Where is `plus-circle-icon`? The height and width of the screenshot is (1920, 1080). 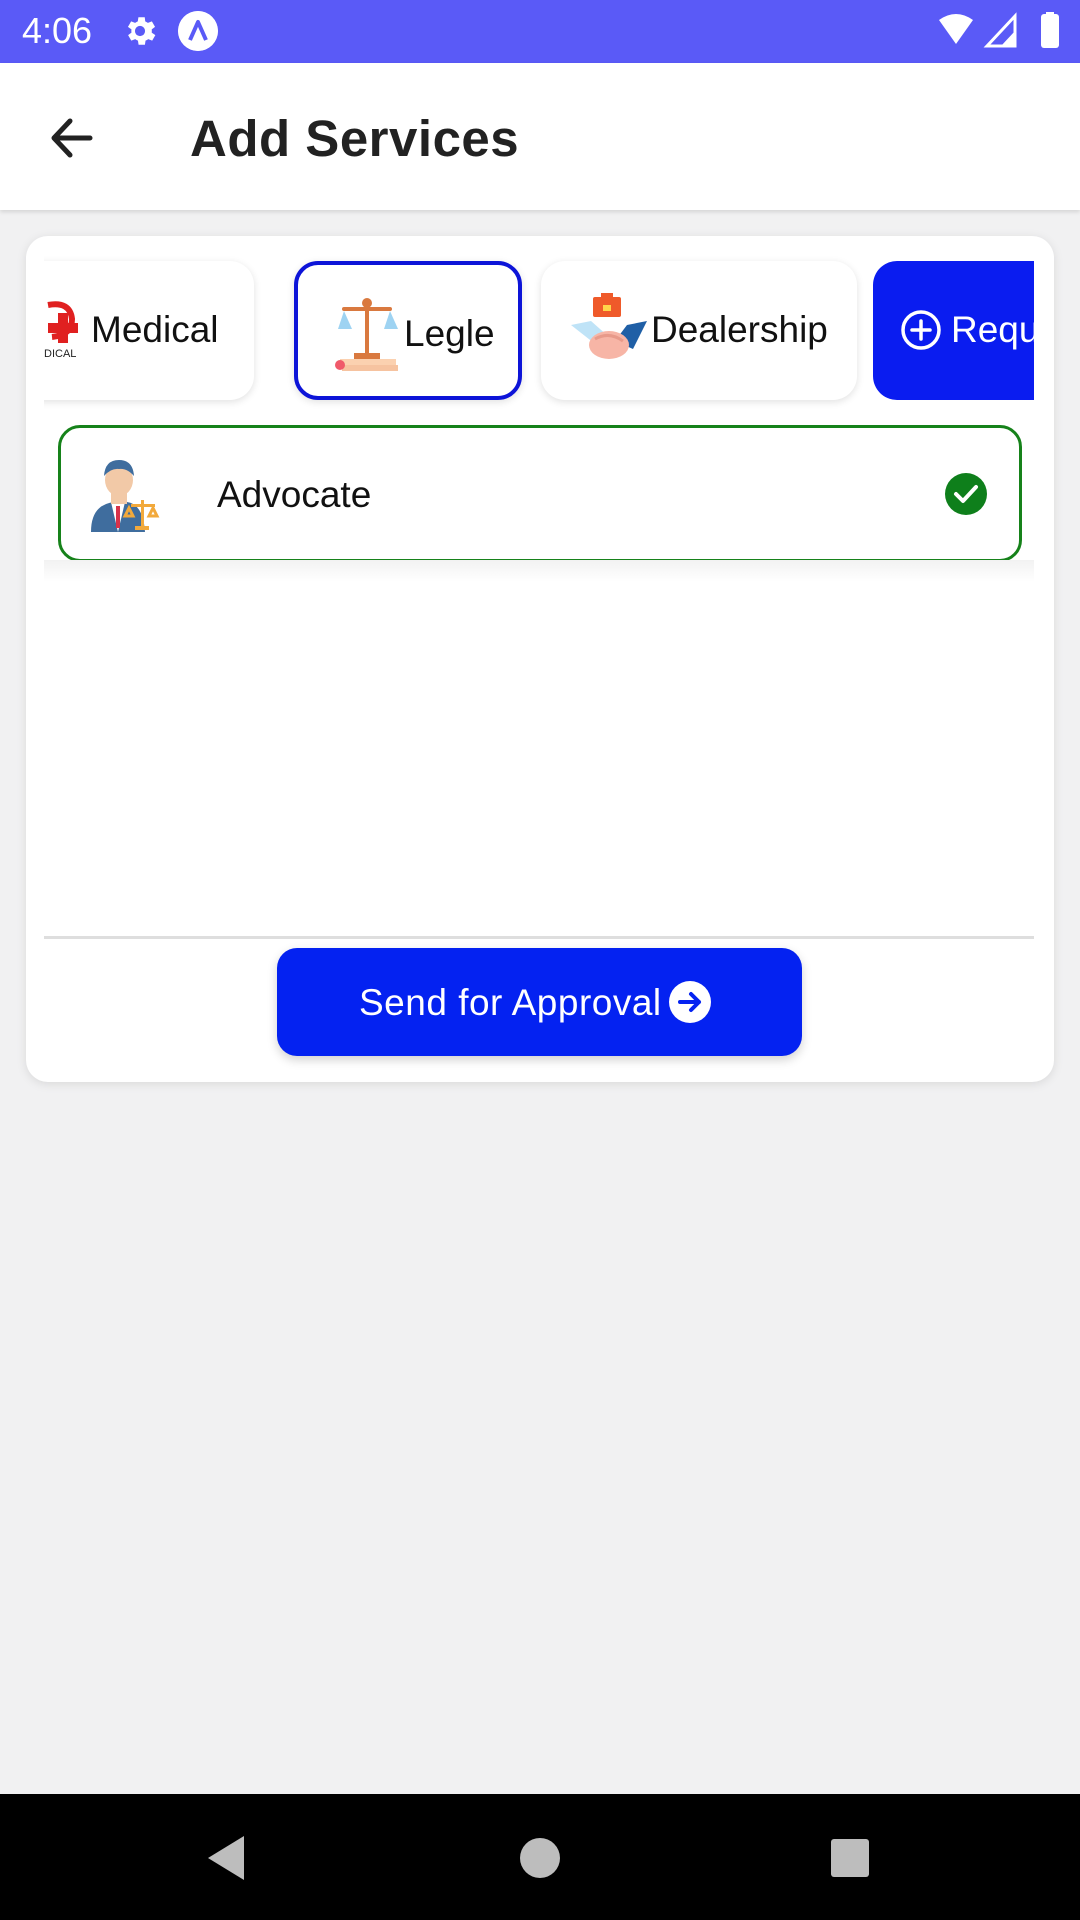
plus-circle-icon is located at coordinates (921, 330).